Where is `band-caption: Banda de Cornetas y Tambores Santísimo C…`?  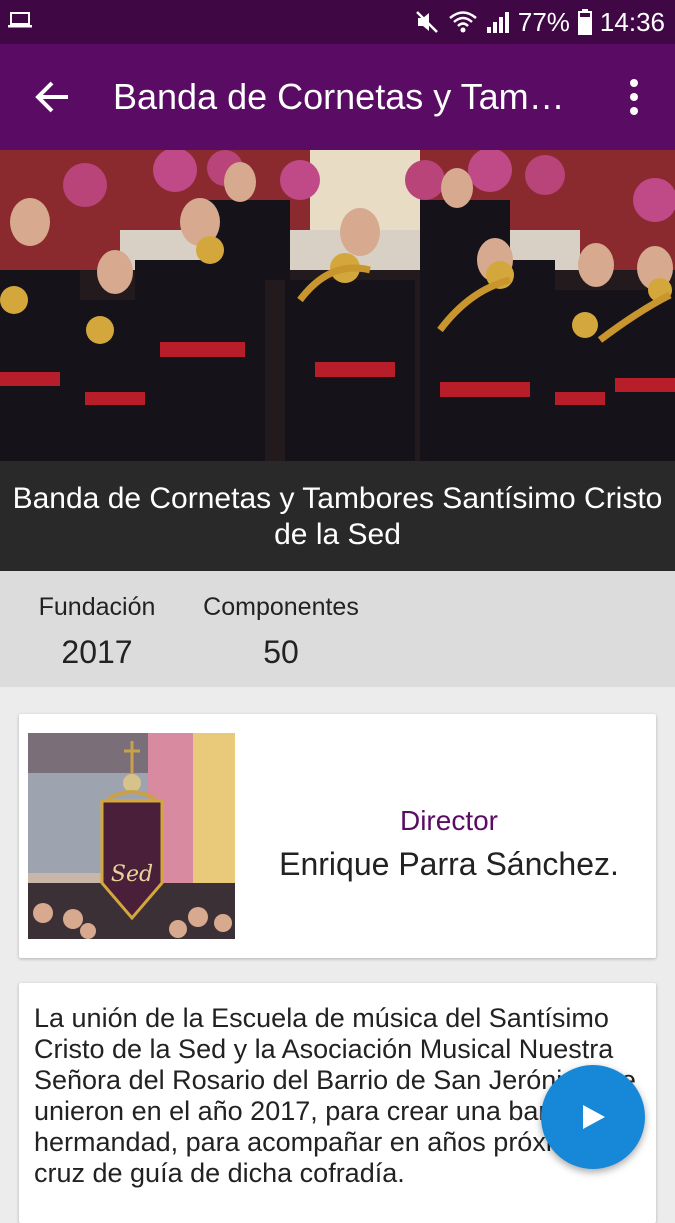
band-caption: Banda de Cornetas y Tambores Santísimo C… is located at coordinates (337, 516).